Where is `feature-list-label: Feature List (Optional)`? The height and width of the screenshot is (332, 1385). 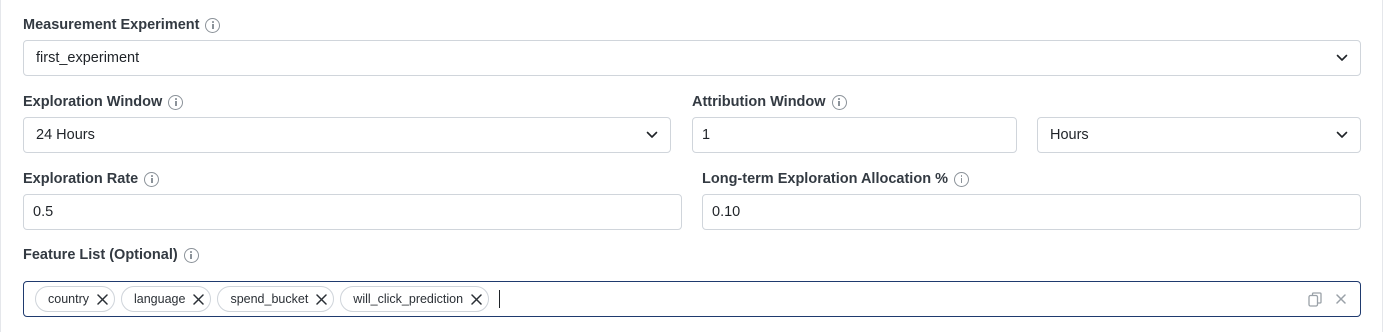
feature-list-label: Feature List (Optional) is located at coordinates (111, 255).